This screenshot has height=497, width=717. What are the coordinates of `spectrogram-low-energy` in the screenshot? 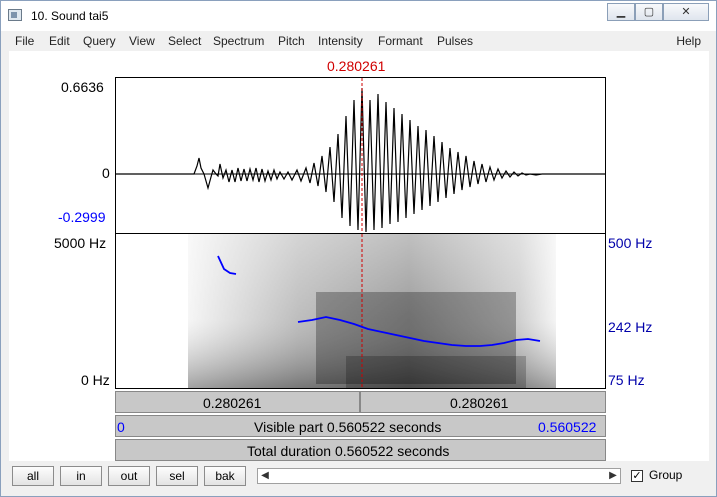 It's located at (436, 372).